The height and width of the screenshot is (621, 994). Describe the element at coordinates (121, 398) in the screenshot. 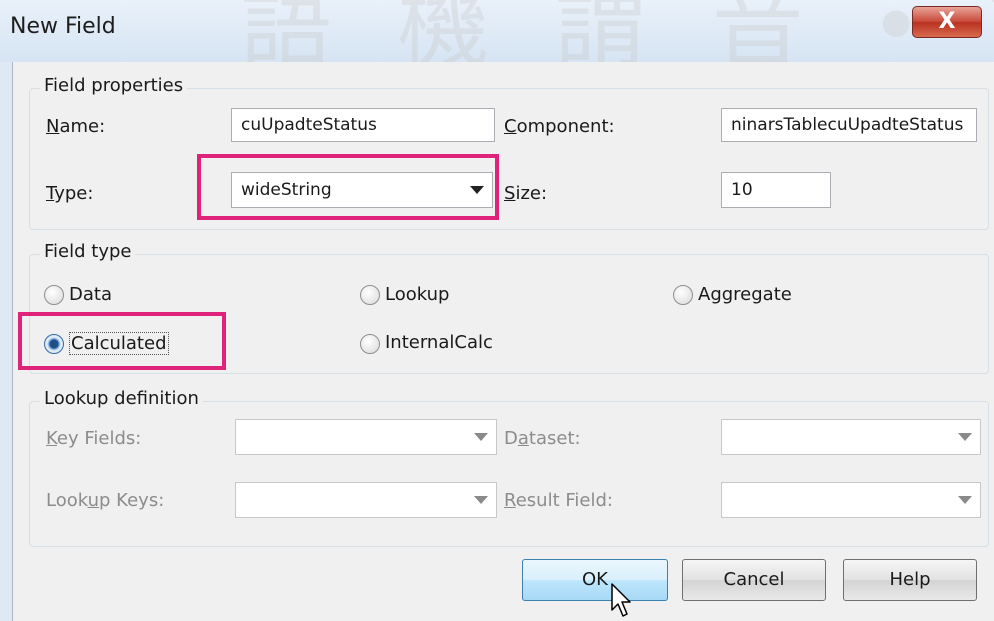

I see `lookup-definition-title: Lookup definition` at that location.